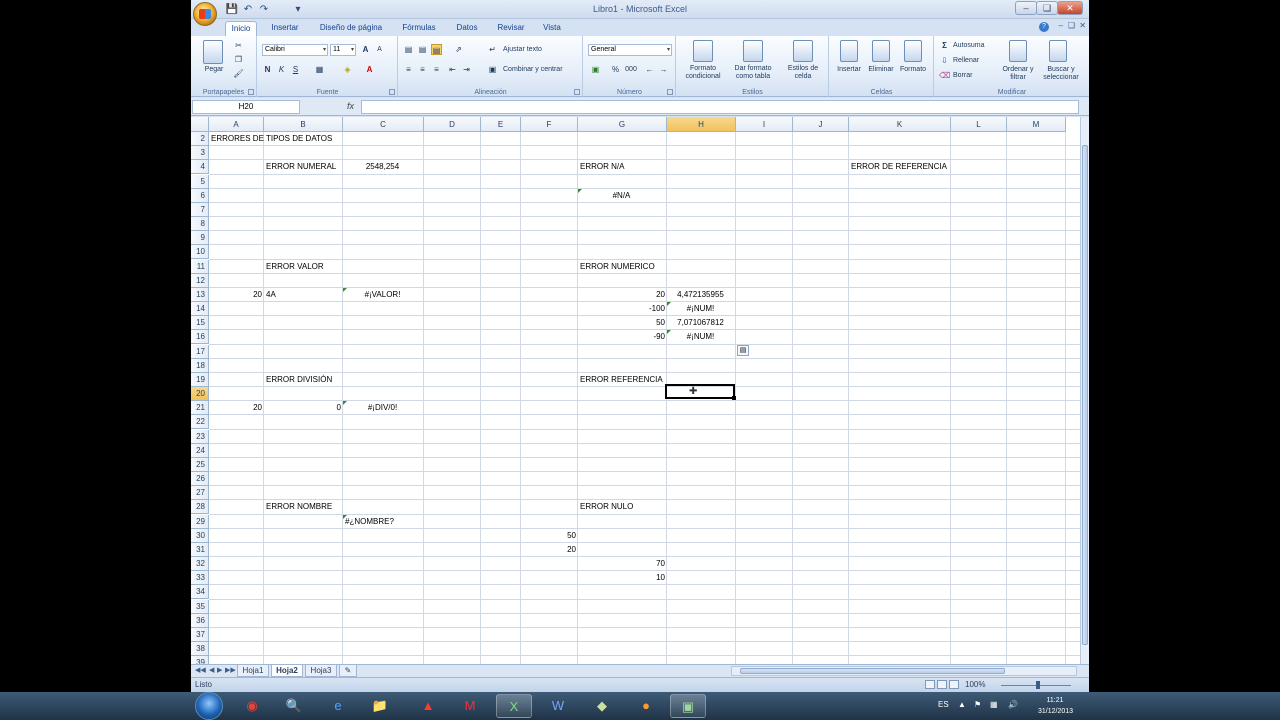 The height and width of the screenshot is (720, 1280). I want to click on ribbon-close-icon: ✕, so click(1082, 25).